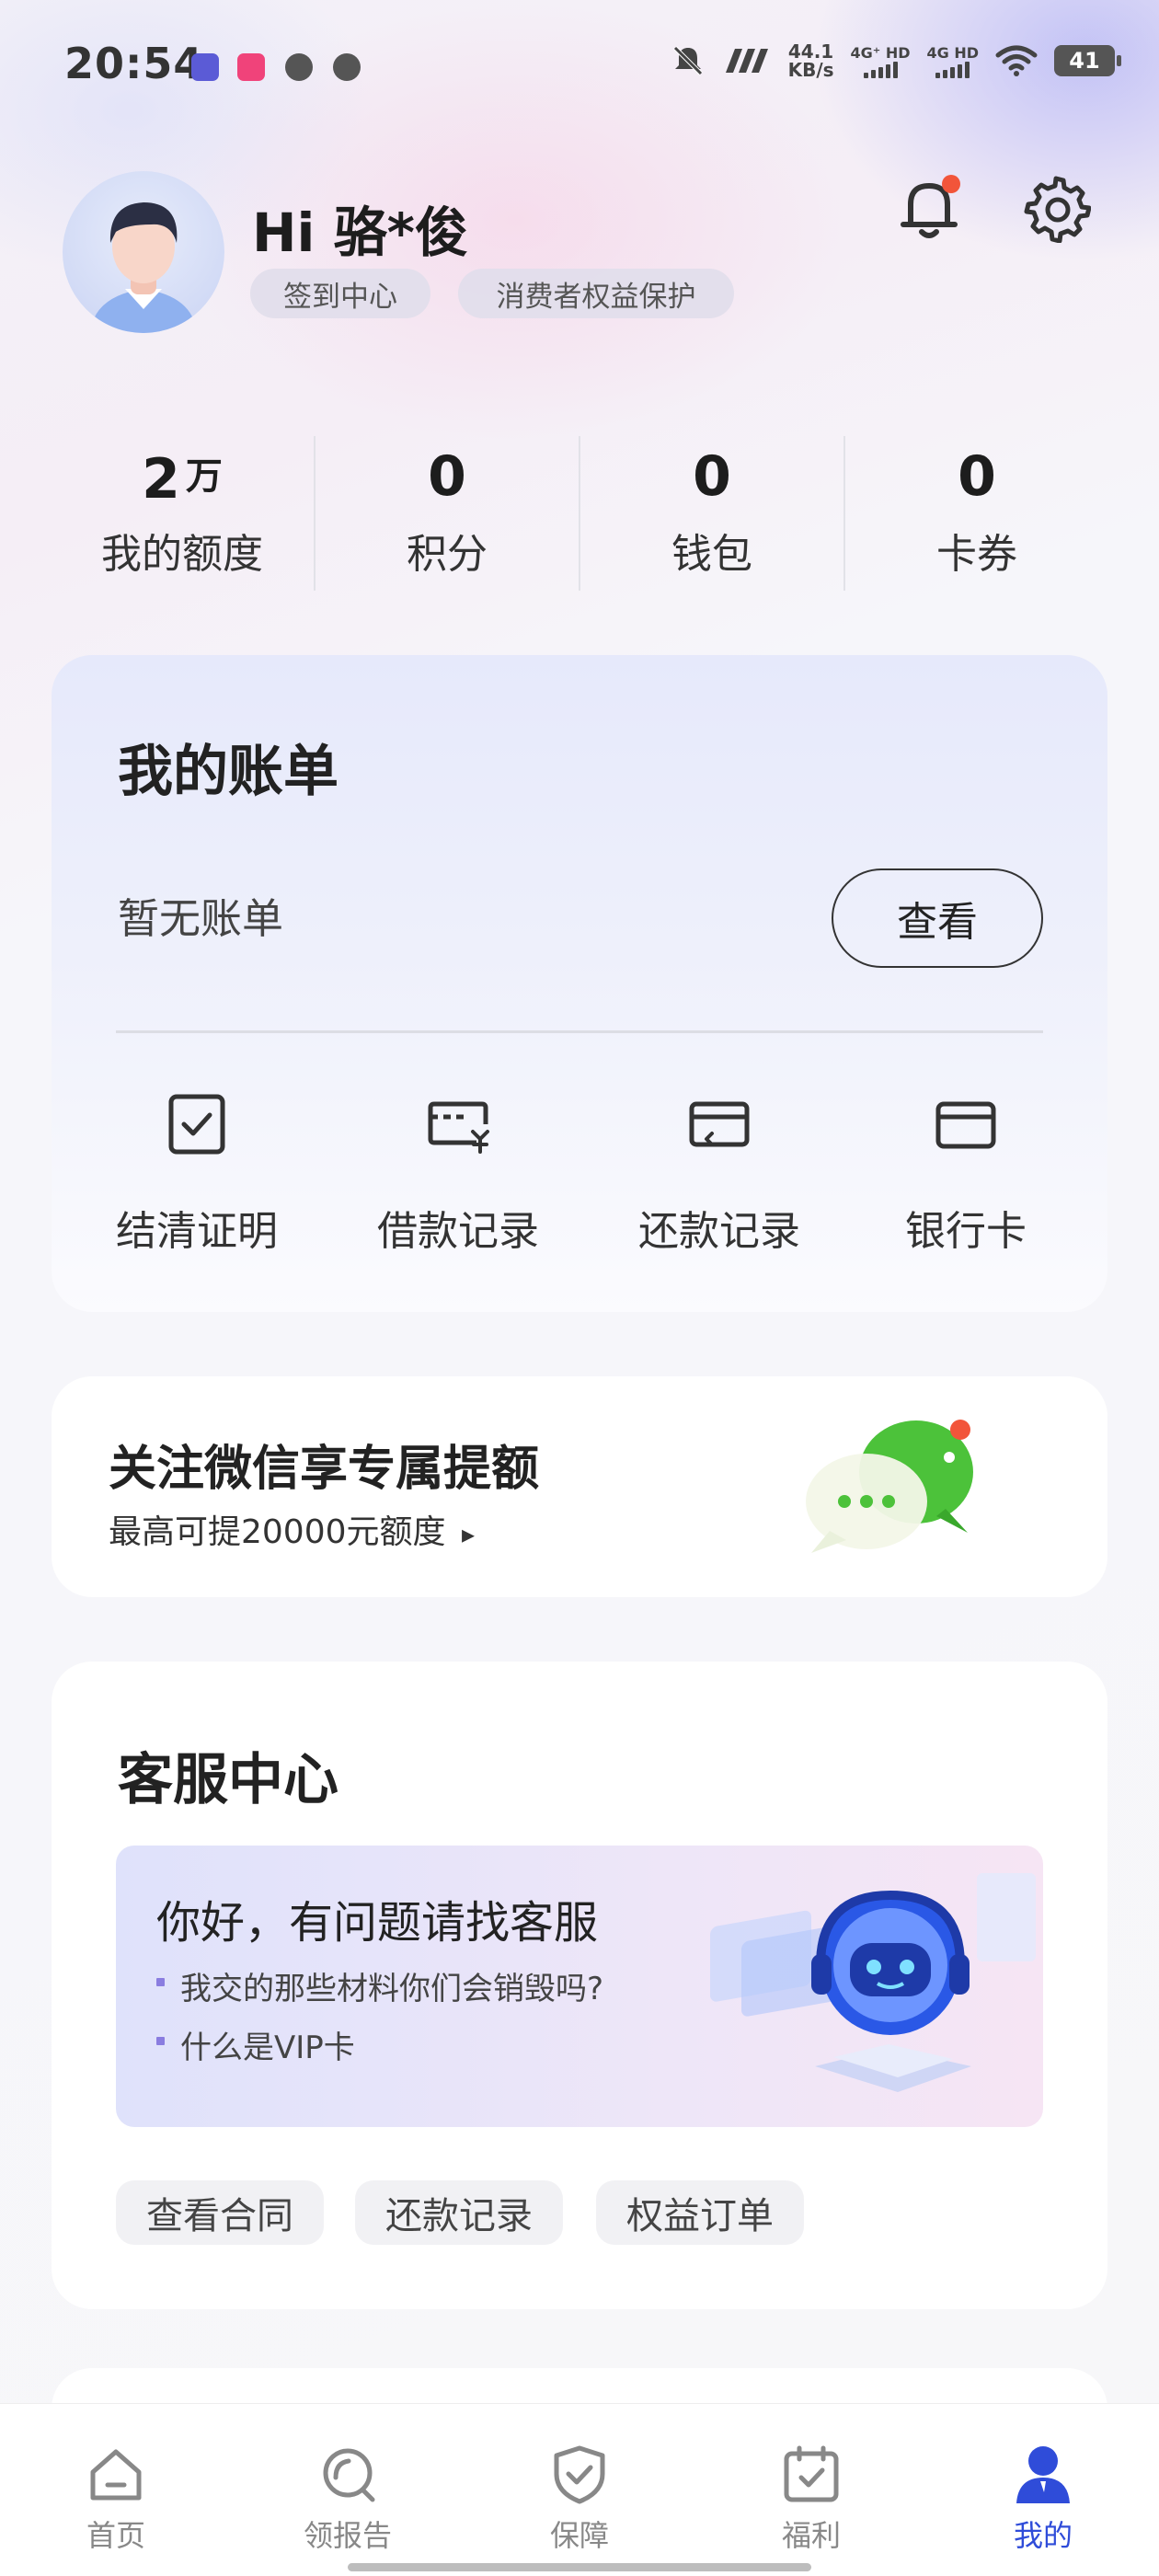 The width and height of the screenshot is (1159, 2576). Describe the element at coordinates (719, 1174) in the screenshot. I see `repayment-records-button: 还款记录` at that location.